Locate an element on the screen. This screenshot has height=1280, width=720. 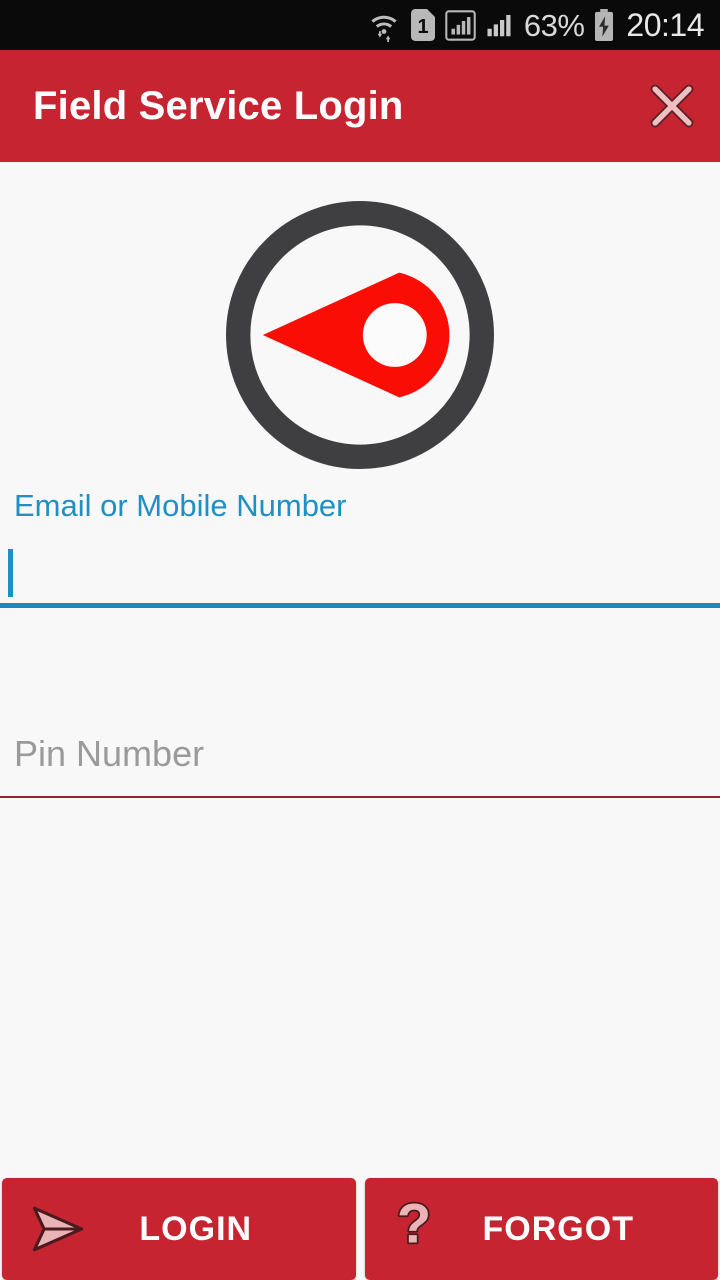
pin-input: Pin Number is located at coordinates (360, 754).